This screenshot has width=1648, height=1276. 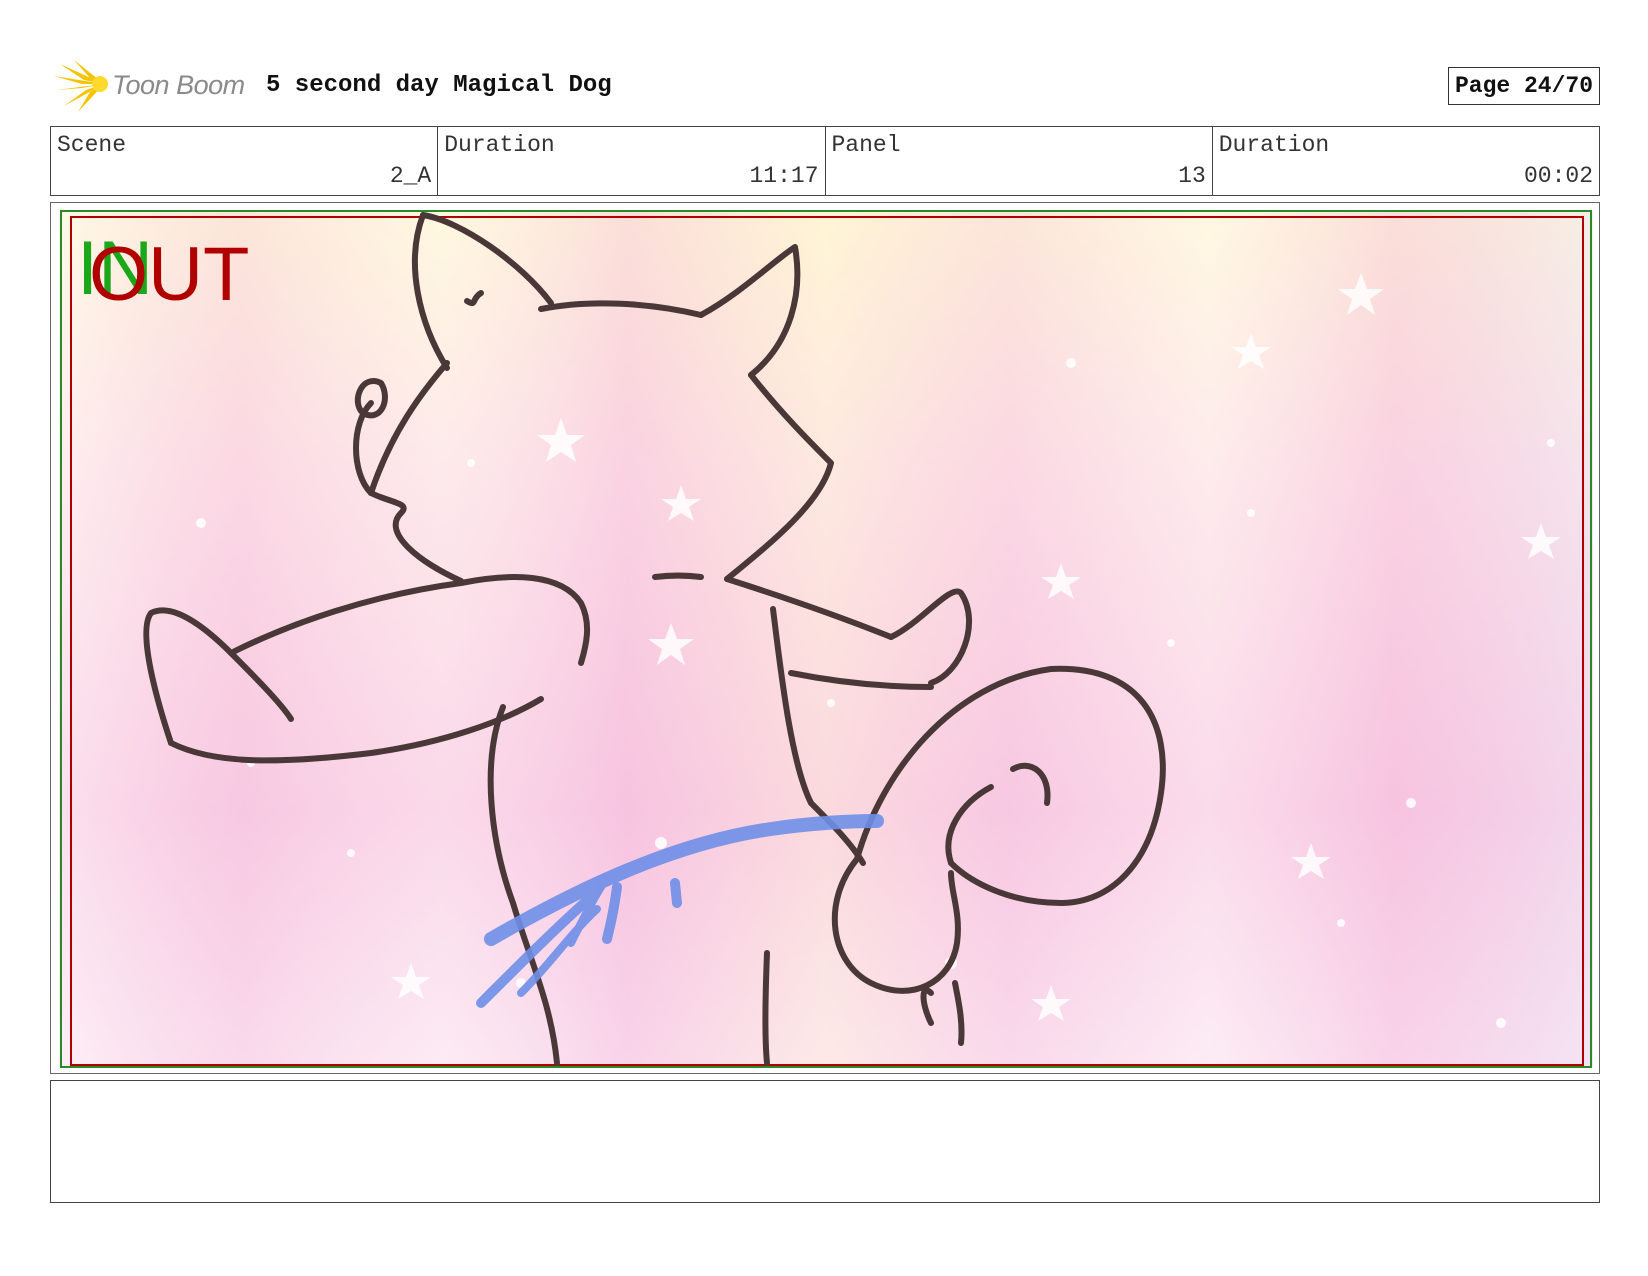 I want to click on panel-duration-label: Duration, so click(x=1274, y=145).